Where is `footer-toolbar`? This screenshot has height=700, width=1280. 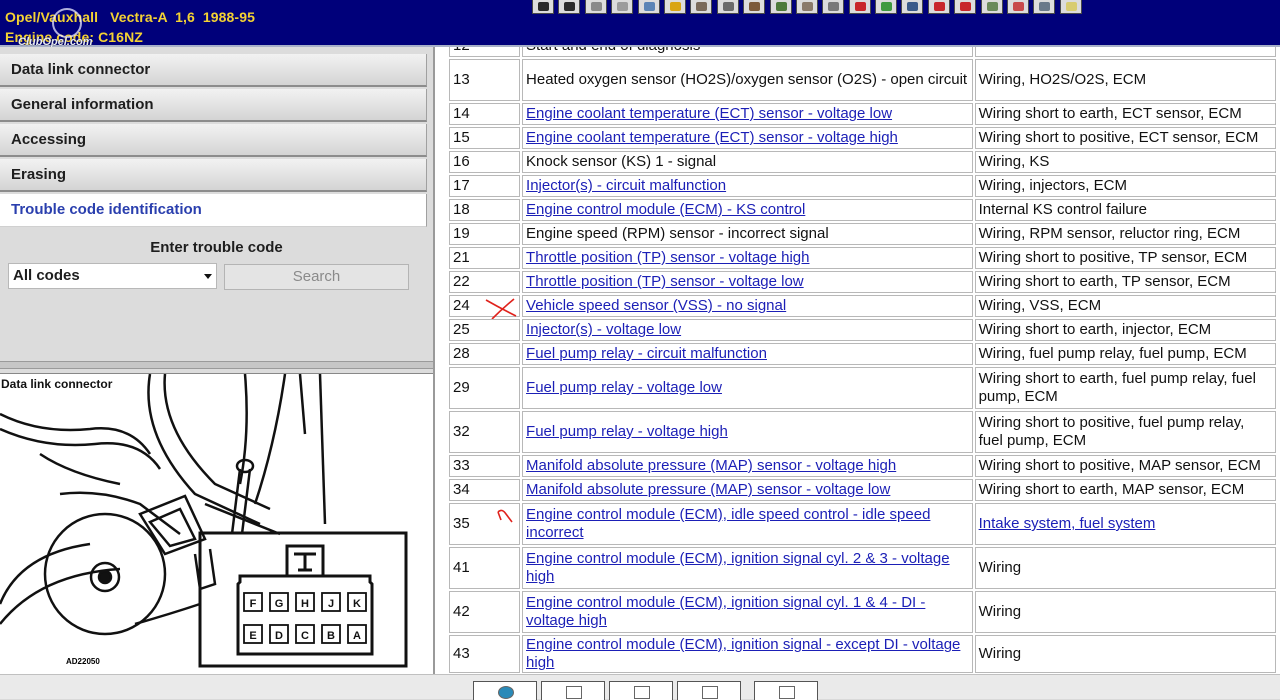 footer-toolbar is located at coordinates (640, 687).